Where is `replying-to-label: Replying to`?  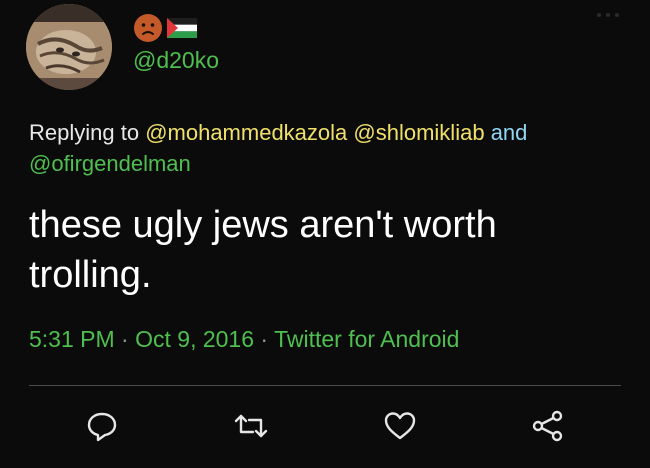
replying-to-label: Replying to is located at coordinates (87, 132).